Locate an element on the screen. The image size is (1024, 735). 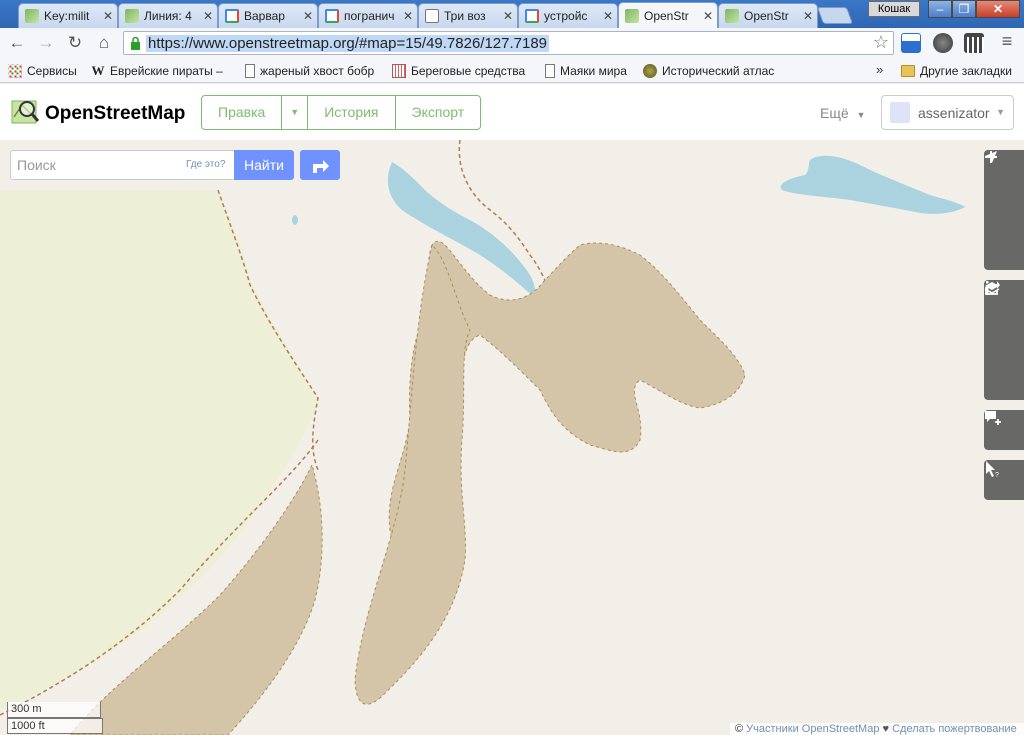
edit-button: Правка is located at coordinates (242, 112).